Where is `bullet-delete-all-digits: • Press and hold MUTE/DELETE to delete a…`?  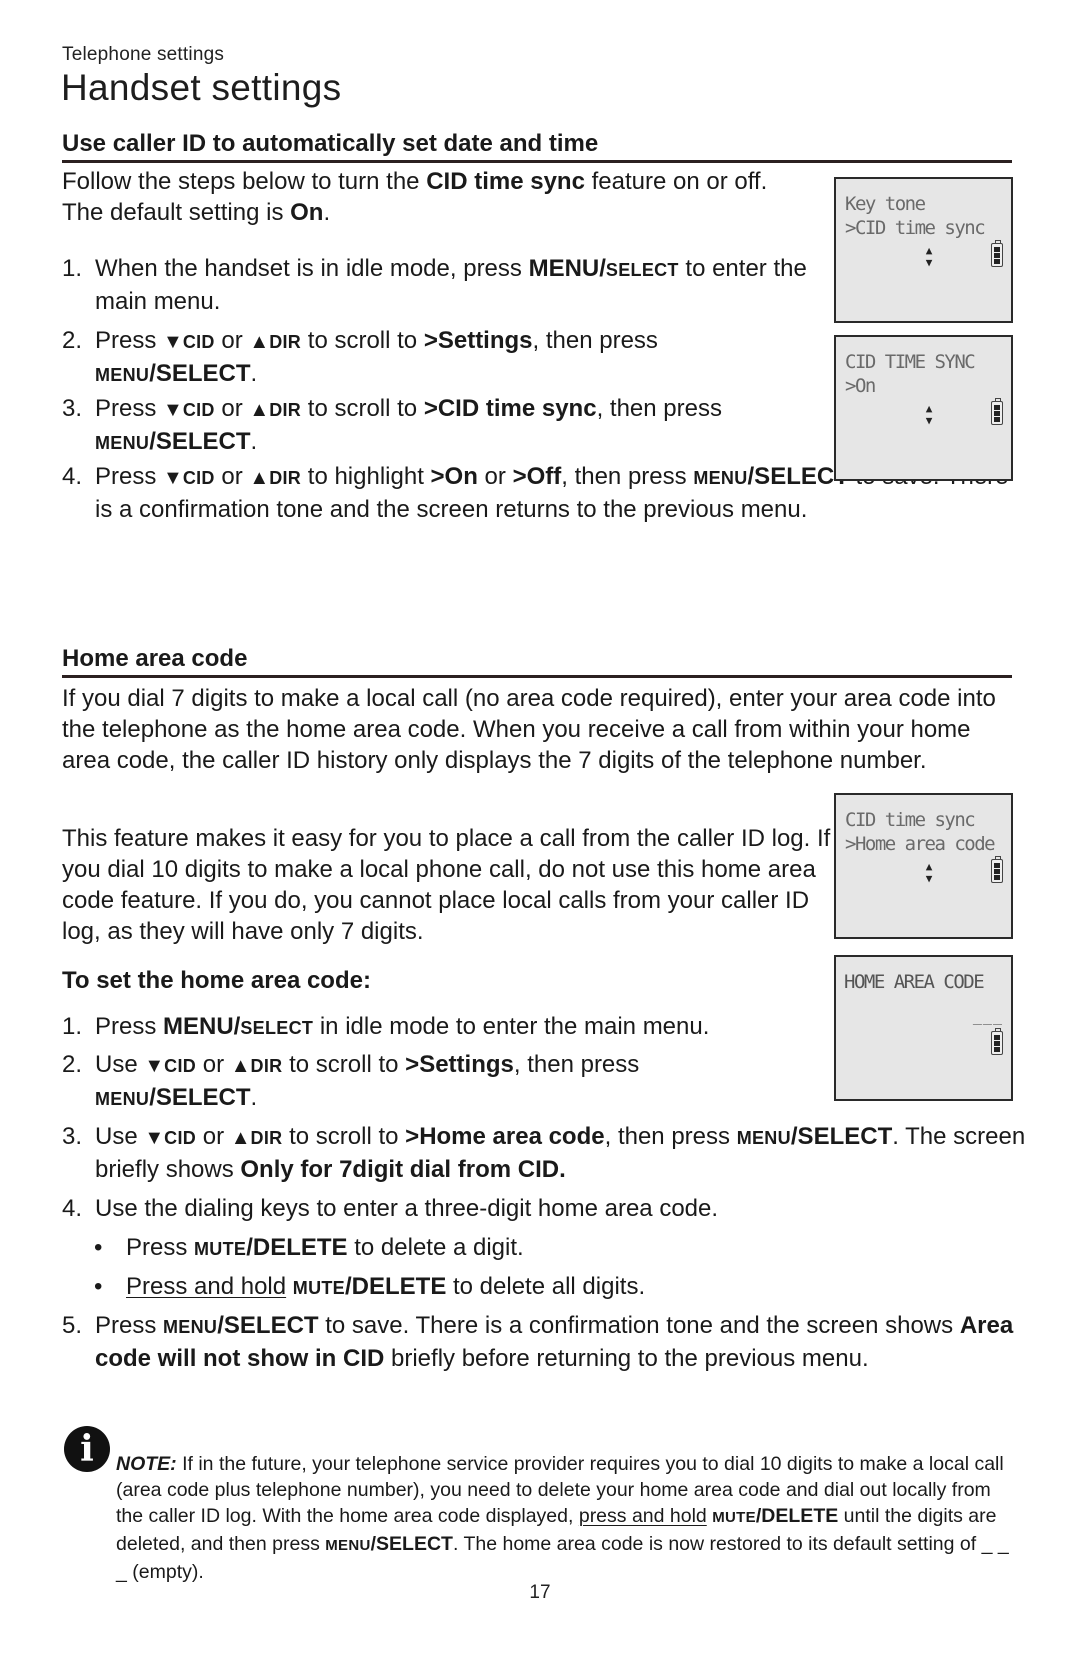
bullet-delete-all-digits: • Press and hold MUTE/DELETE to delete a… is located at coordinates (544, 1287).